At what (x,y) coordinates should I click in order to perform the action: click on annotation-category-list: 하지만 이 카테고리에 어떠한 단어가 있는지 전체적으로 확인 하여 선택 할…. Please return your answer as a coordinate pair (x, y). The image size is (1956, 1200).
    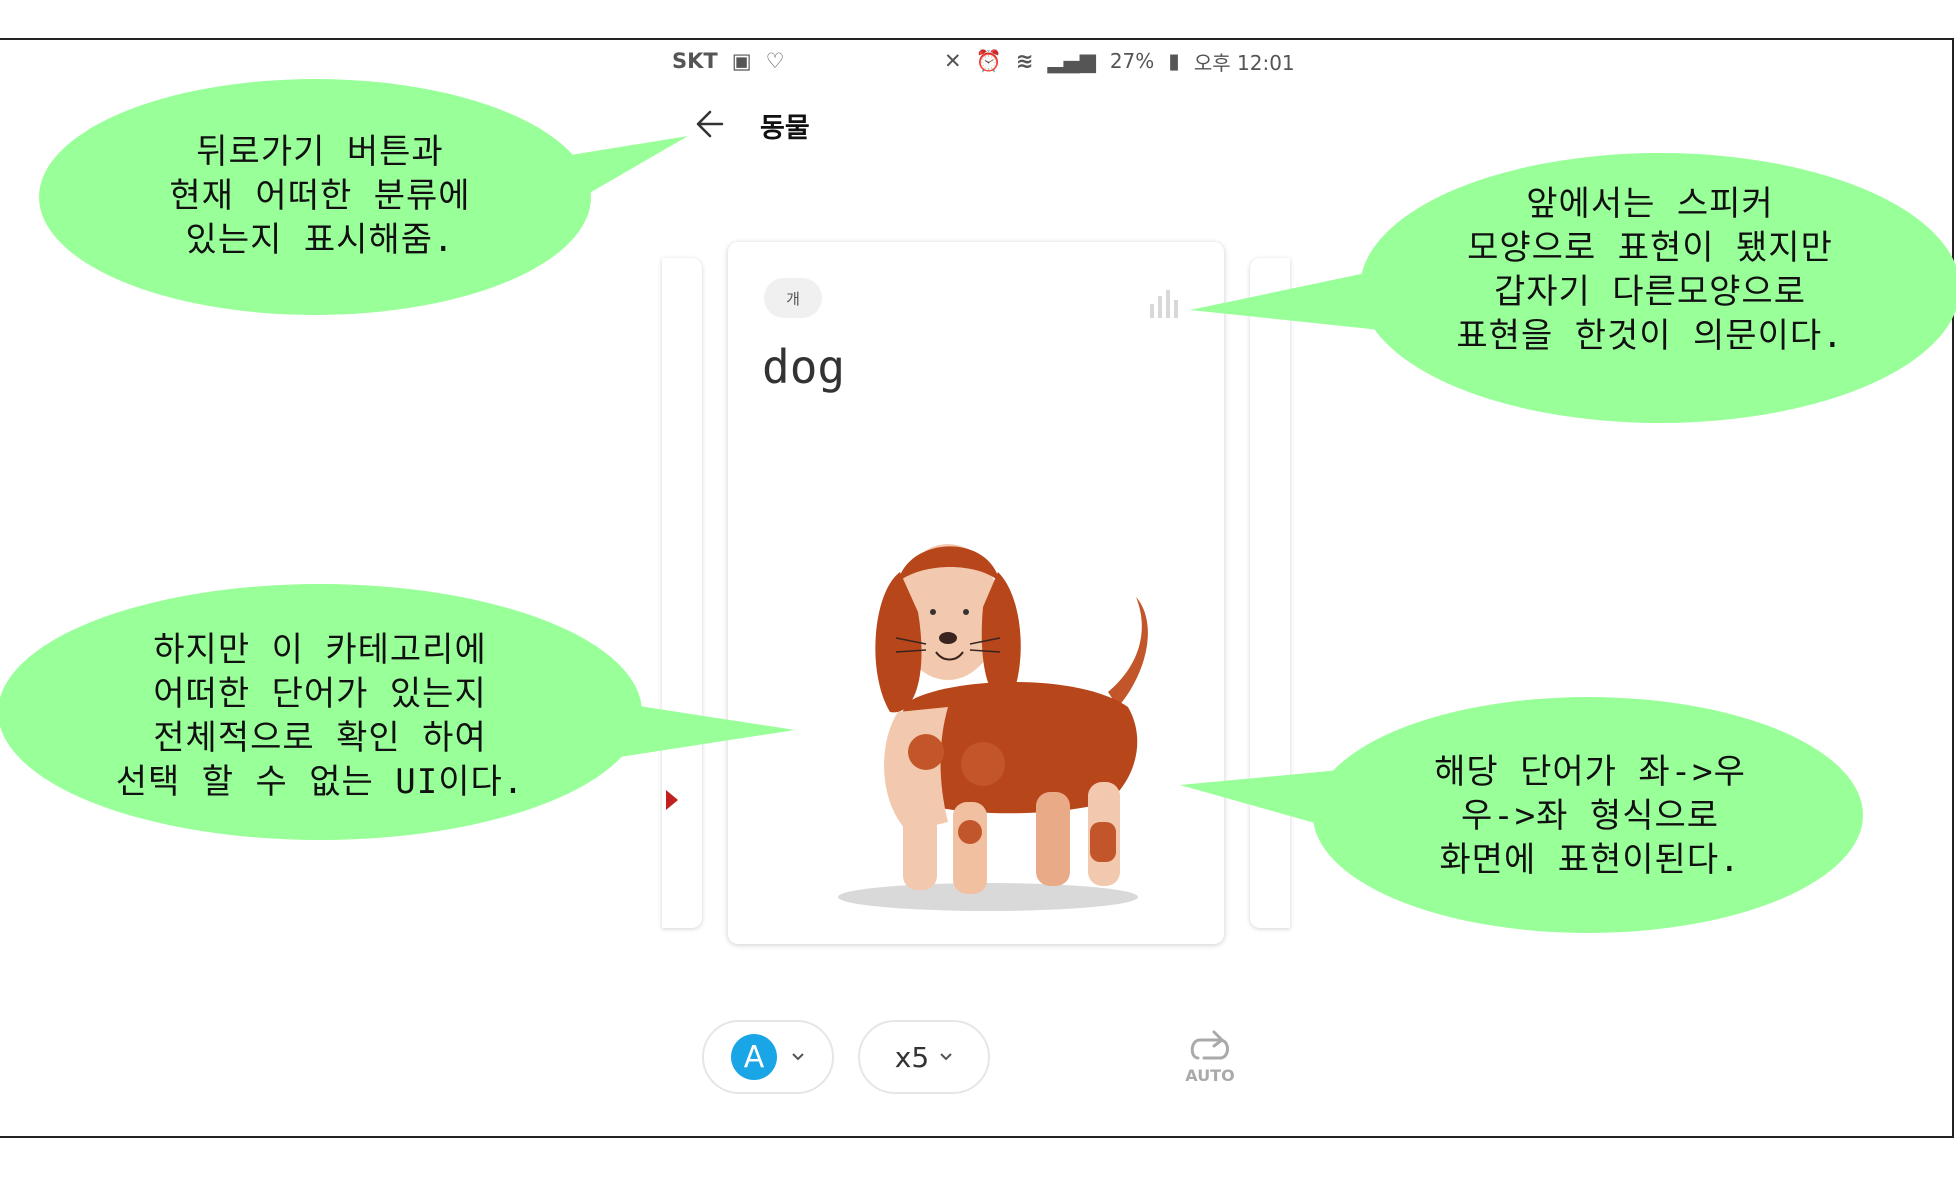
    Looking at the image, I should click on (320, 716).